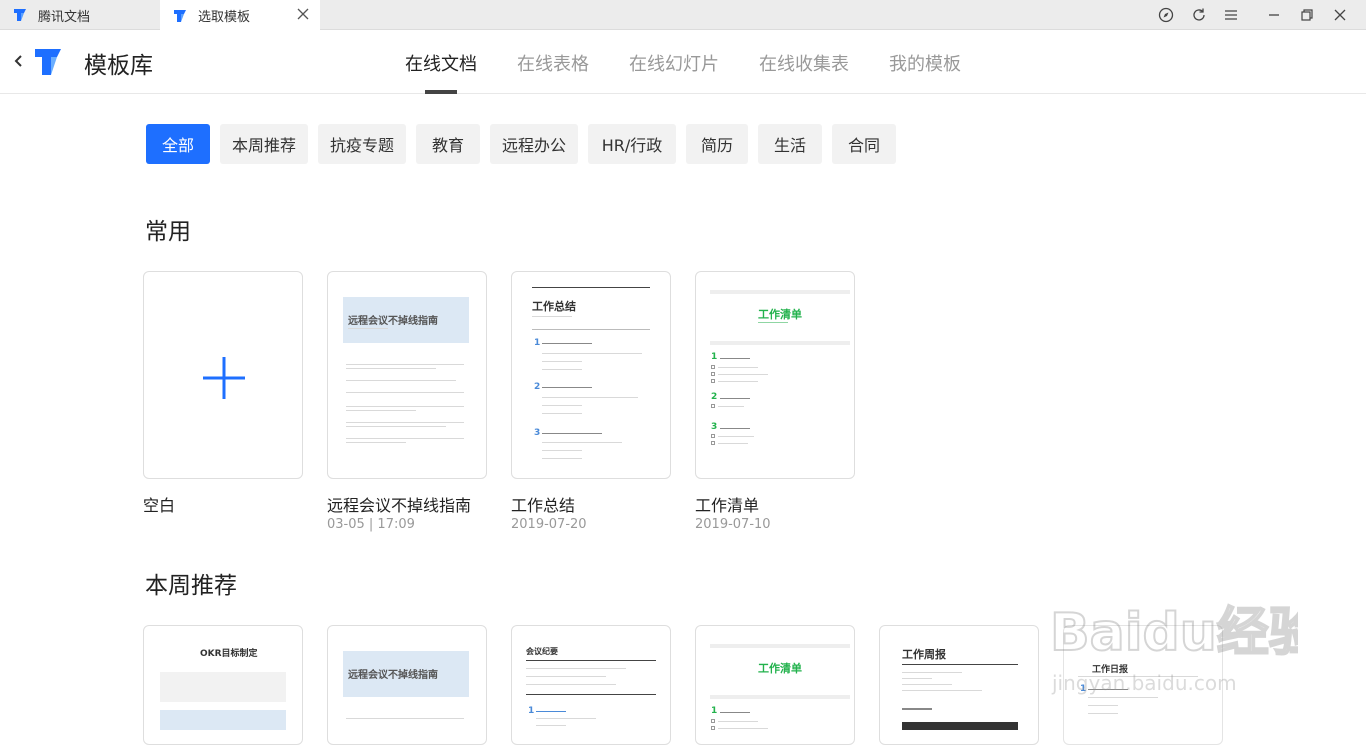  I want to click on thumb-table-header, so click(960, 726).